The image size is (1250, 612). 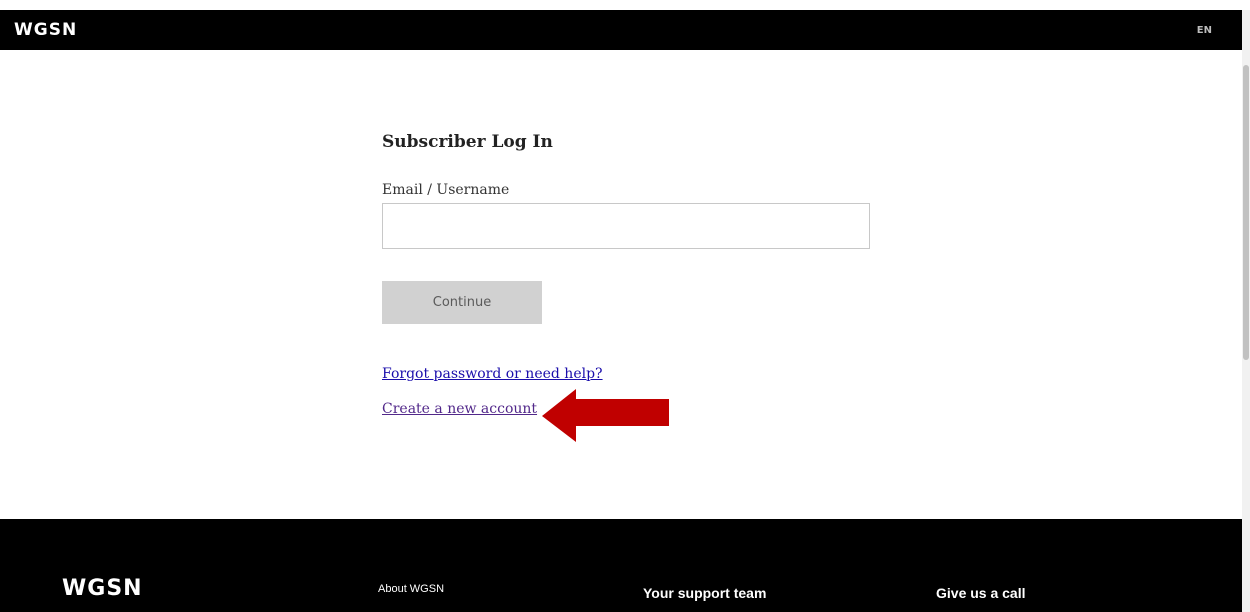 I want to click on create-account-link: Create a new account, so click(x=459, y=409).